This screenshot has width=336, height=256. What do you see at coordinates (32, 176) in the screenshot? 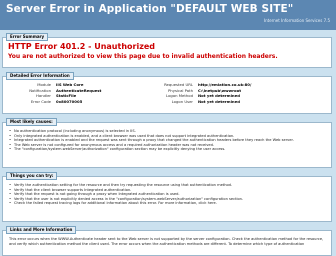
I see `things-to-try-legend: Things you can try:` at bounding box center [32, 176].